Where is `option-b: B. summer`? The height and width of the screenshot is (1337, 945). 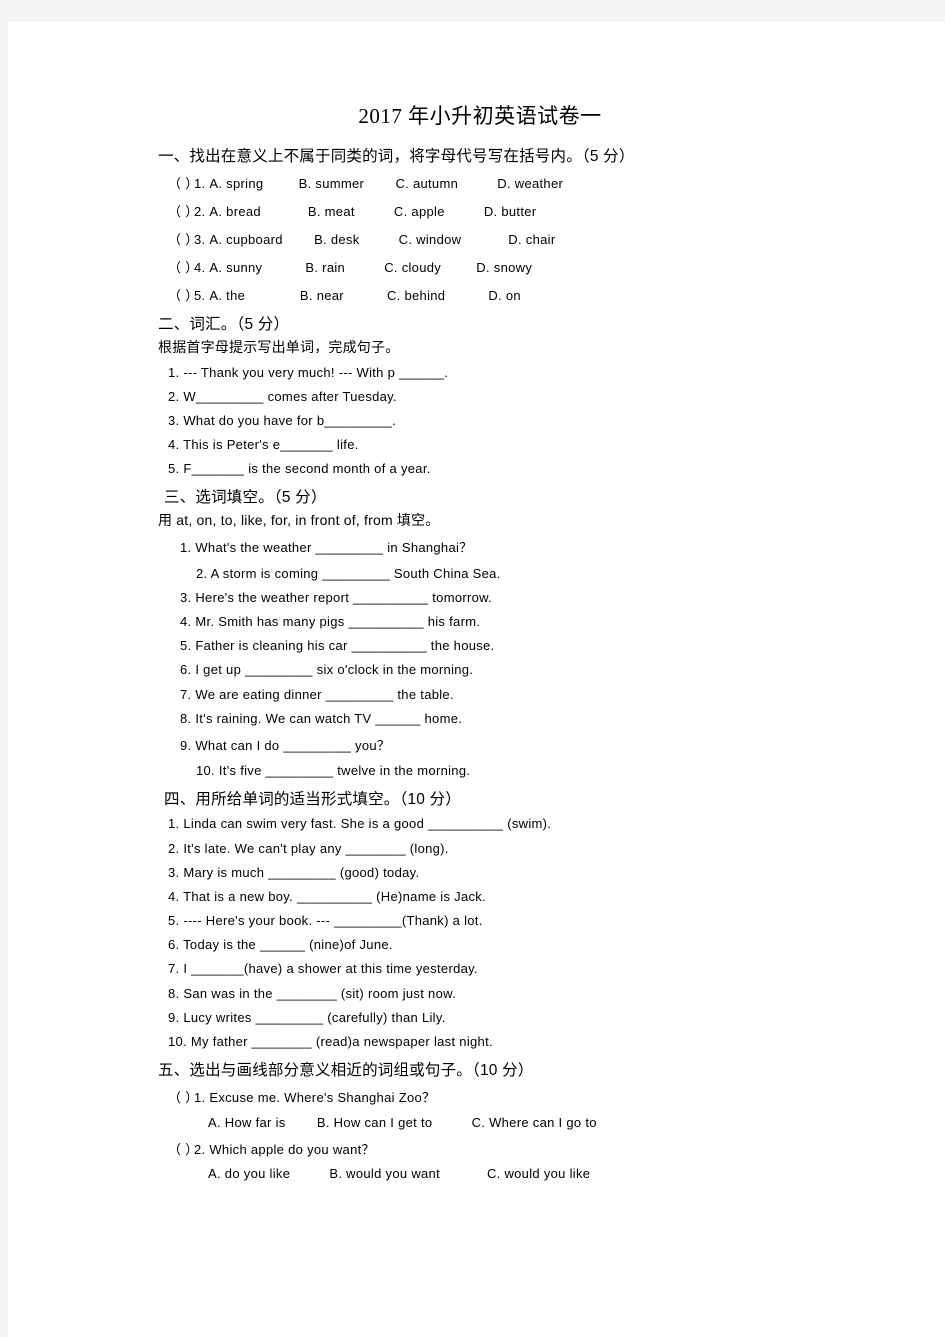
option-b: B. summer is located at coordinates (332, 183).